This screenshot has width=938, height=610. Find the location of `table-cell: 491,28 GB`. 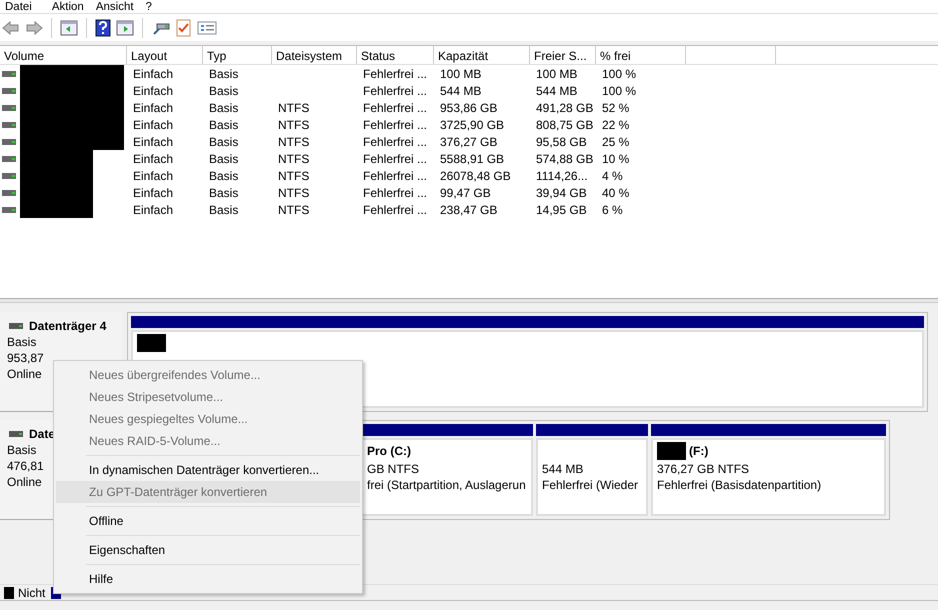

table-cell: 491,28 GB is located at coordinates (565, 107).